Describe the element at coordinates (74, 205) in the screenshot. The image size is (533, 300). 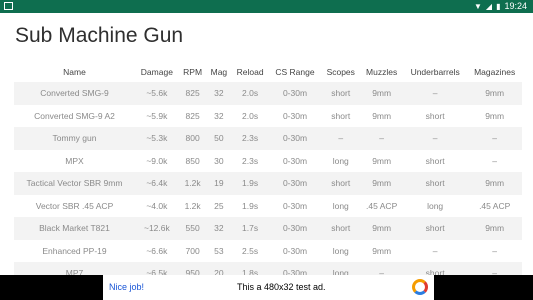
I see `cell-name: Vector SBR .45 ACP` at that location.